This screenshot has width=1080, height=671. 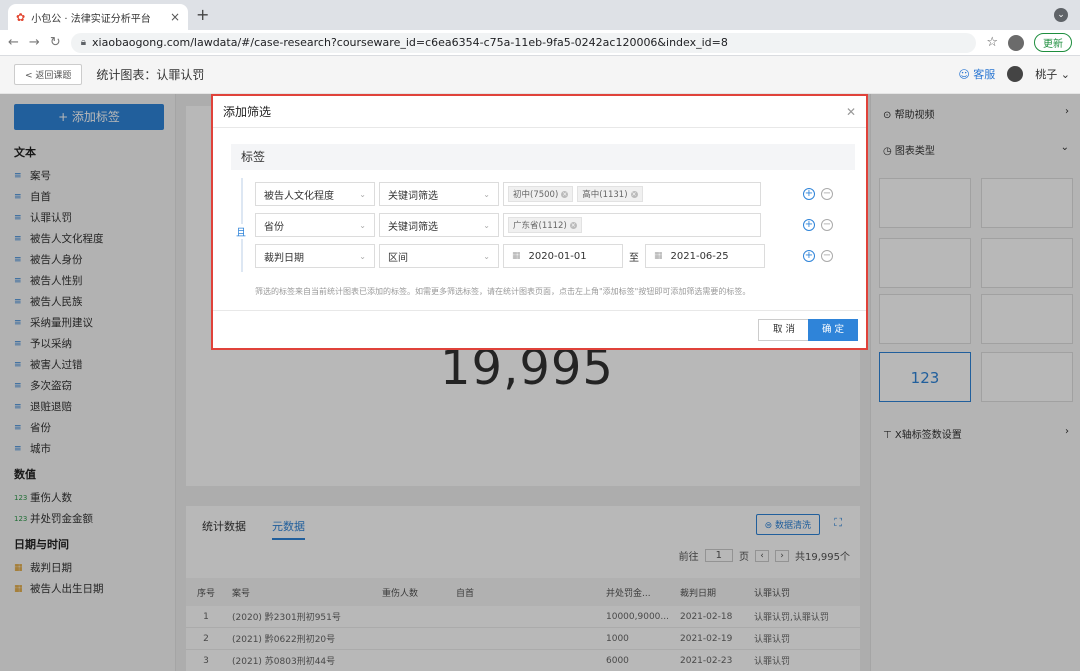 I want to click on date-to-input: ▦ 2021-06-25, so click(x=705, y=256).